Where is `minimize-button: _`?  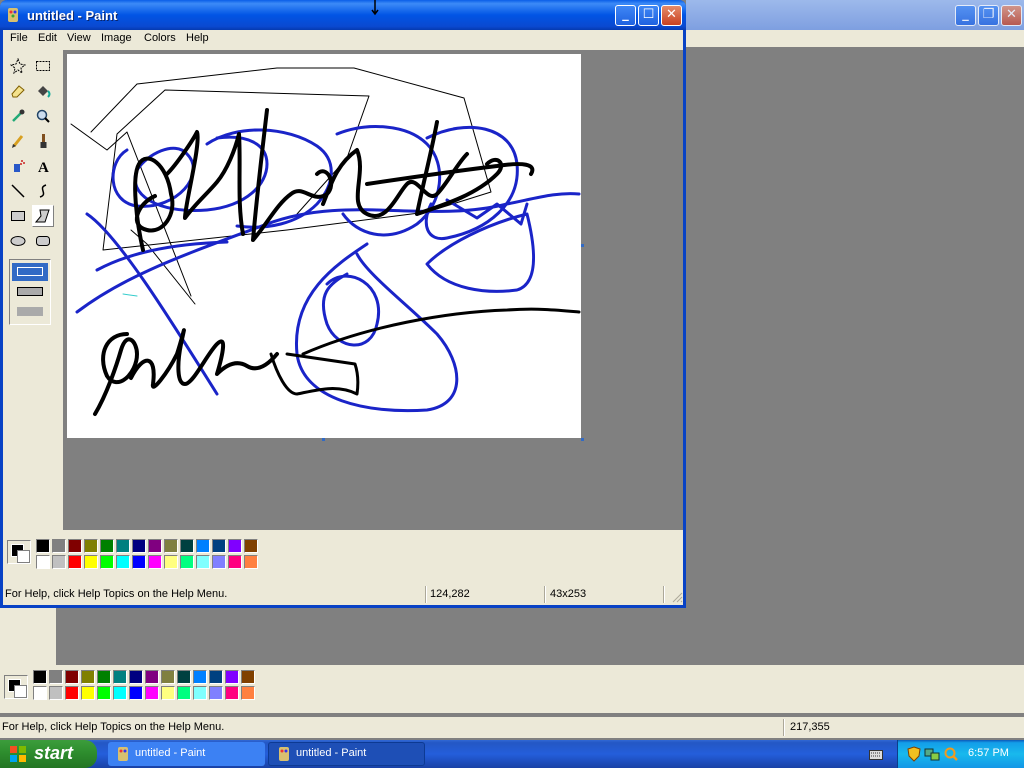 minimize-button: _ is located at coordinates (625, 15).